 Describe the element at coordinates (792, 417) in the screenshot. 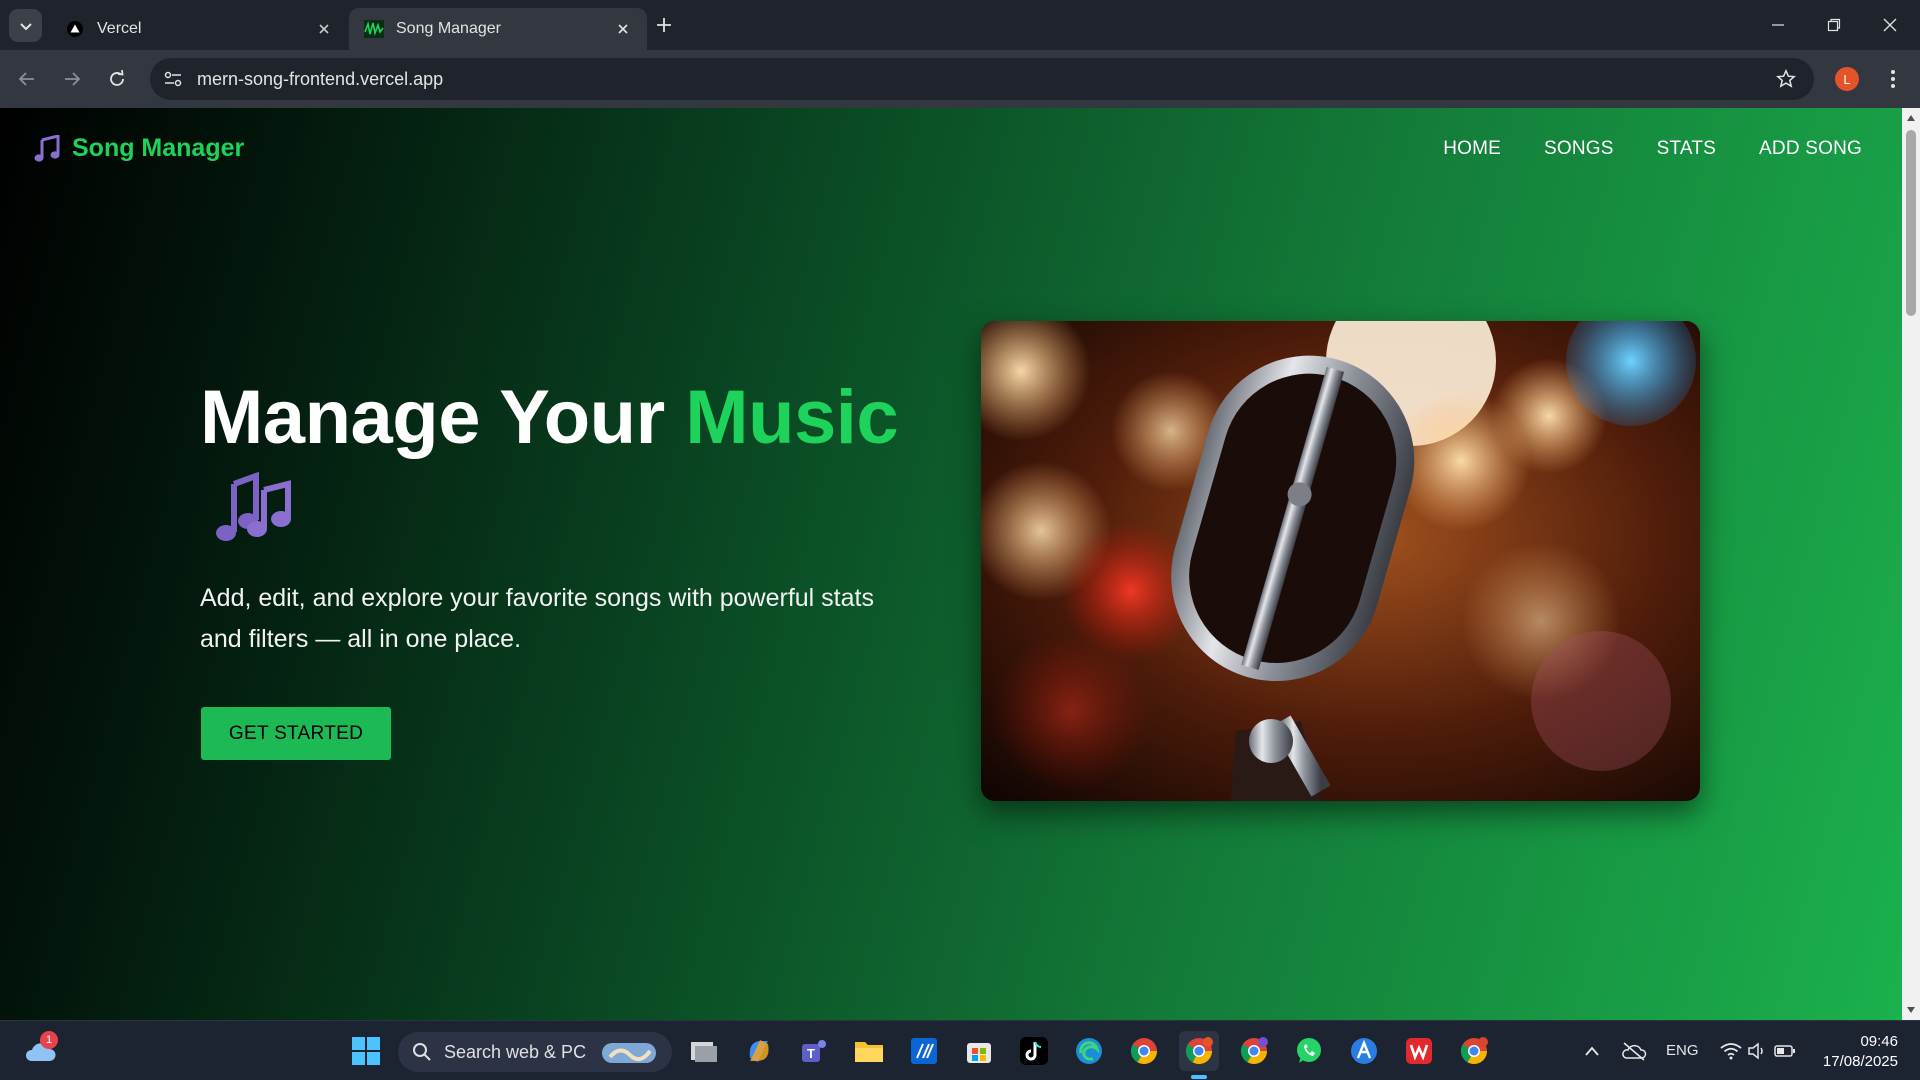

I see `hero-title-accent: Music` at that location.